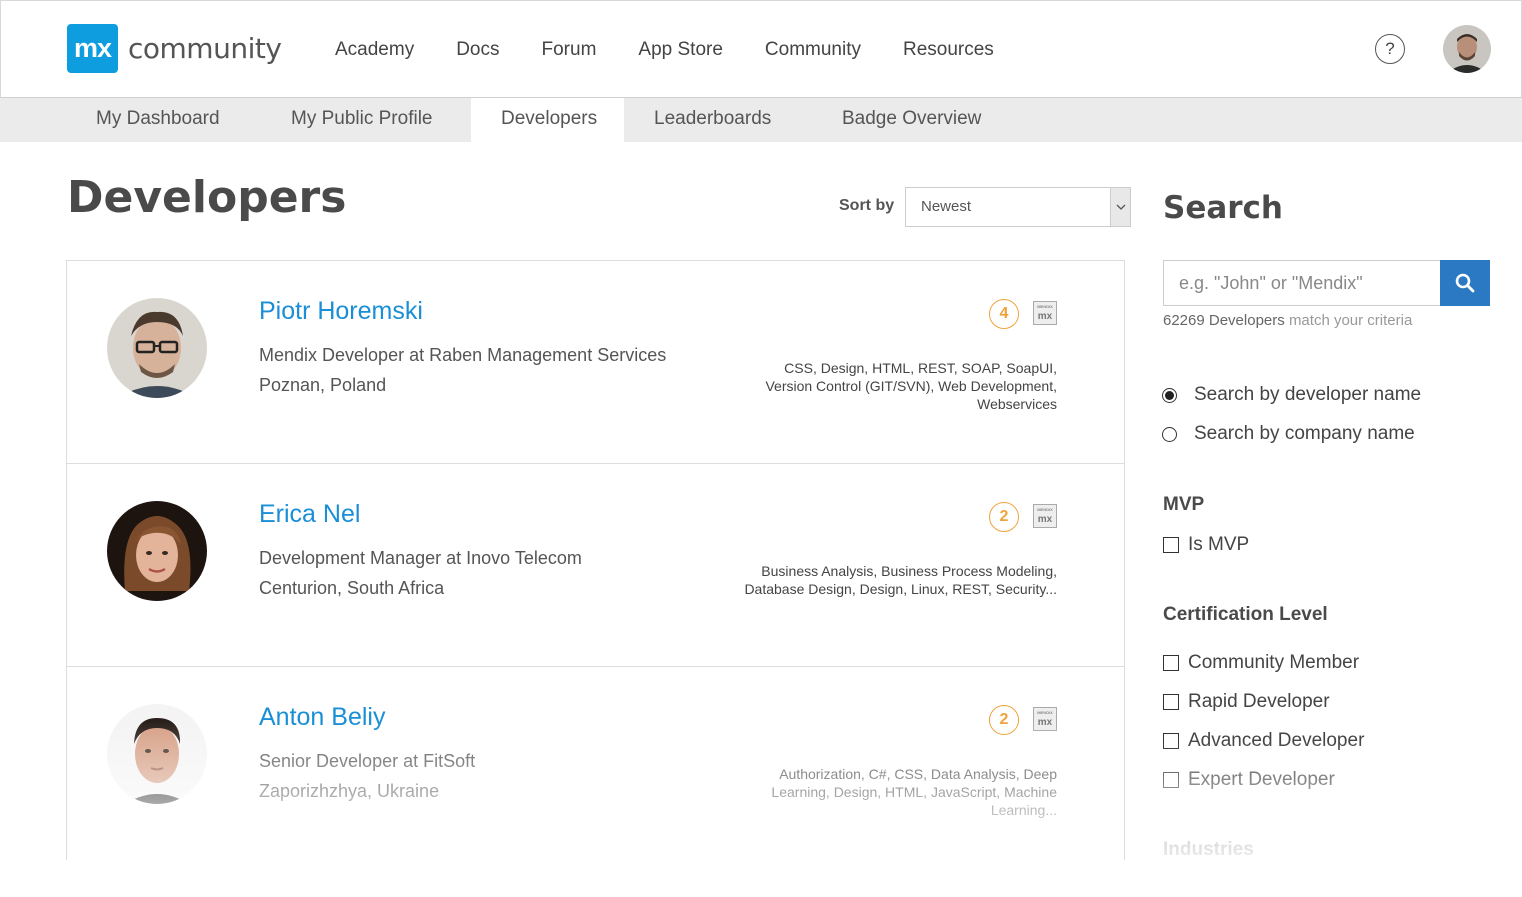  Describe the element at coordinates (1219, 544) in the screenshot. I see `checkbox-label: Is MVP` at that location.